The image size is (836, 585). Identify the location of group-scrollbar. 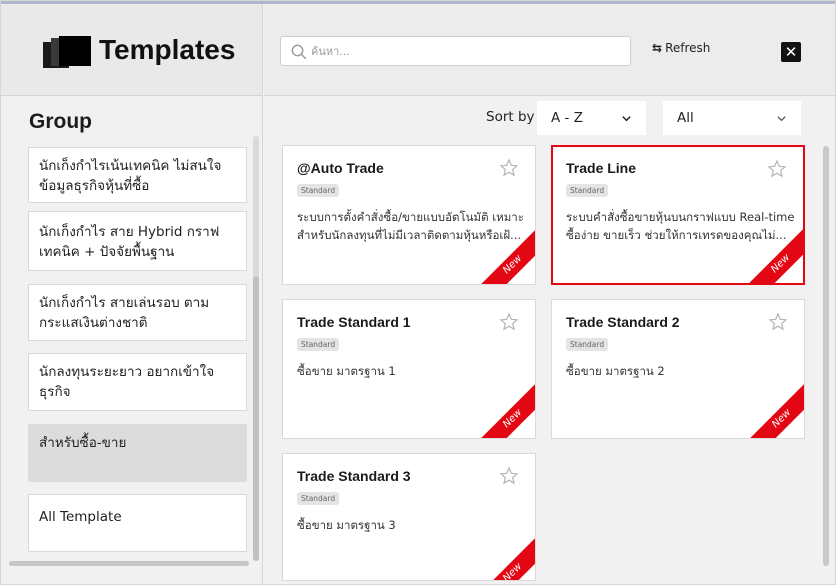
(256, 348).